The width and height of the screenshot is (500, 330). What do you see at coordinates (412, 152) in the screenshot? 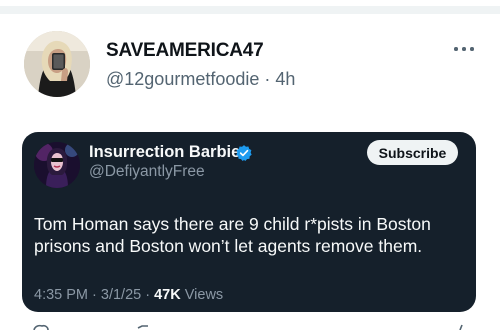
I see `subscribe-button: Subscribe` at bounding box center [412, 152].